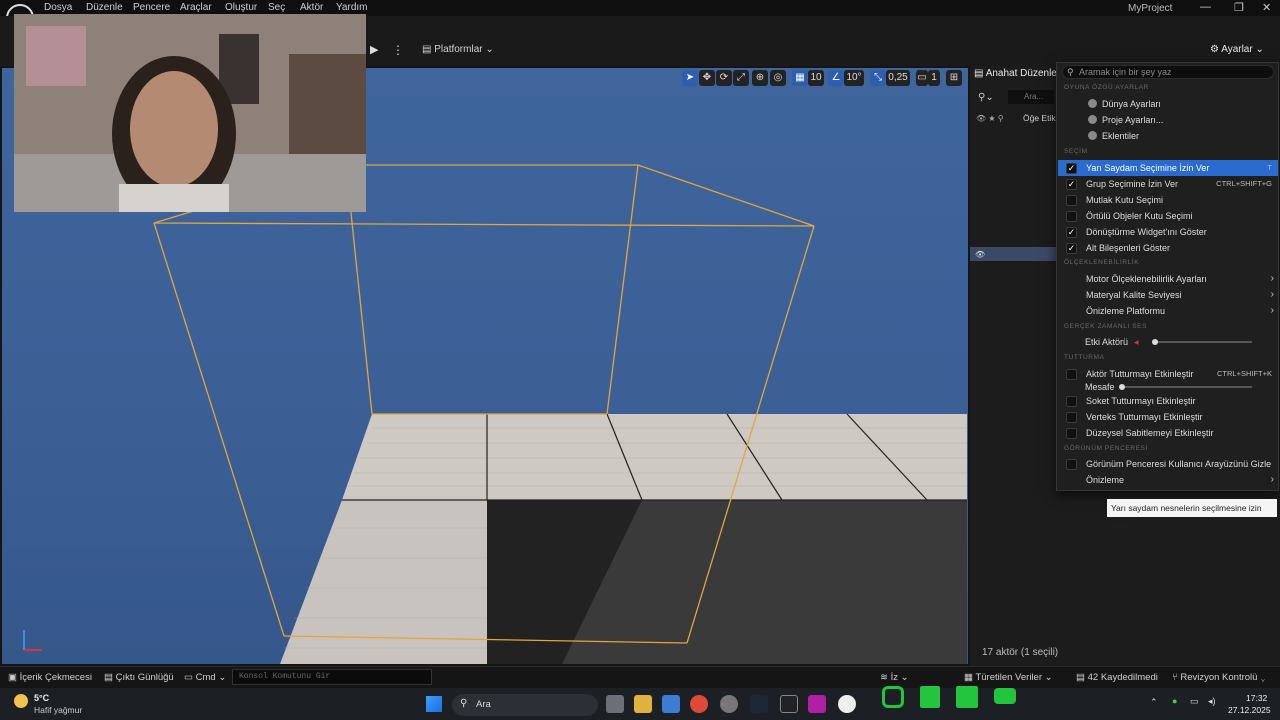 The image size is (1280, 720). What do you see at coordinates (196, 7) in the screenshot?
I see `menu-tools: Araçlar` at bounding box center [196, 7].